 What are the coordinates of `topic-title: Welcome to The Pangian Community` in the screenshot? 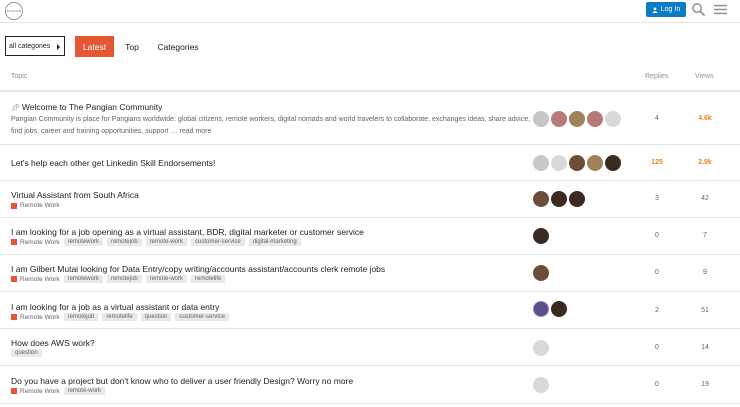 It's located at (92, 107).